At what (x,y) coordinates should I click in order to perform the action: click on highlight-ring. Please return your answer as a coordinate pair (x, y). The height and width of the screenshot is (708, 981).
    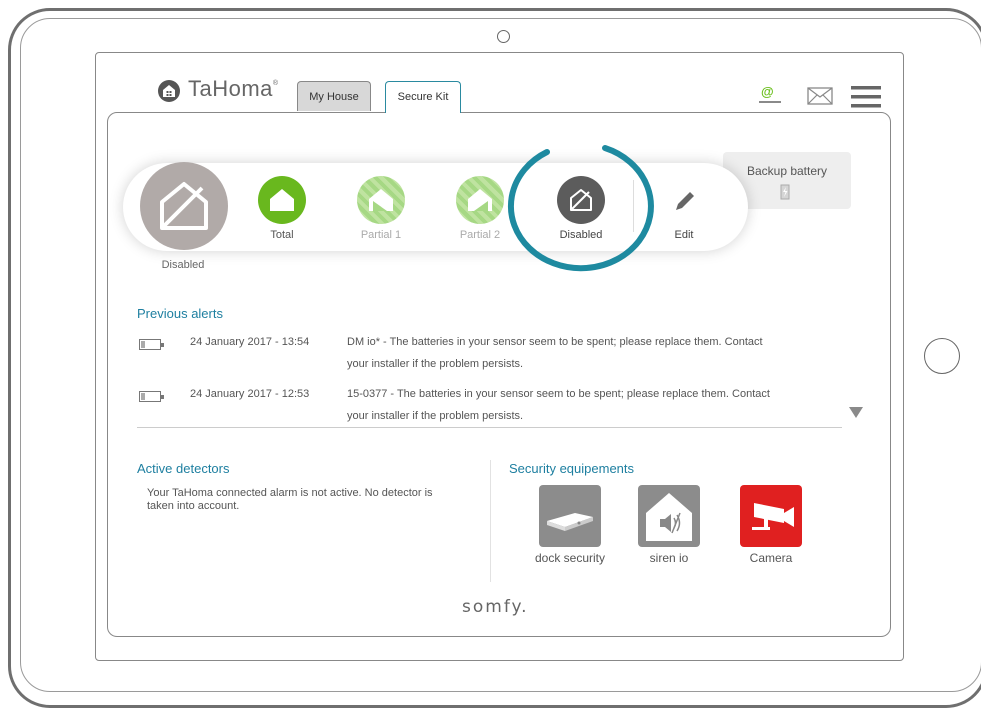
    Looking at the image, I should click on (580, 208).